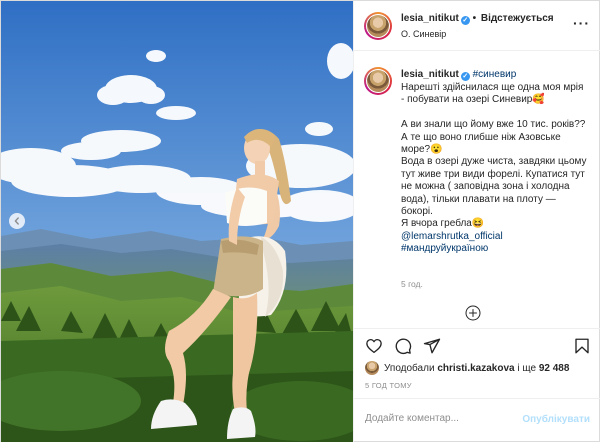  I want to click on liker-username: christi.kazakova, so click(475, 368).